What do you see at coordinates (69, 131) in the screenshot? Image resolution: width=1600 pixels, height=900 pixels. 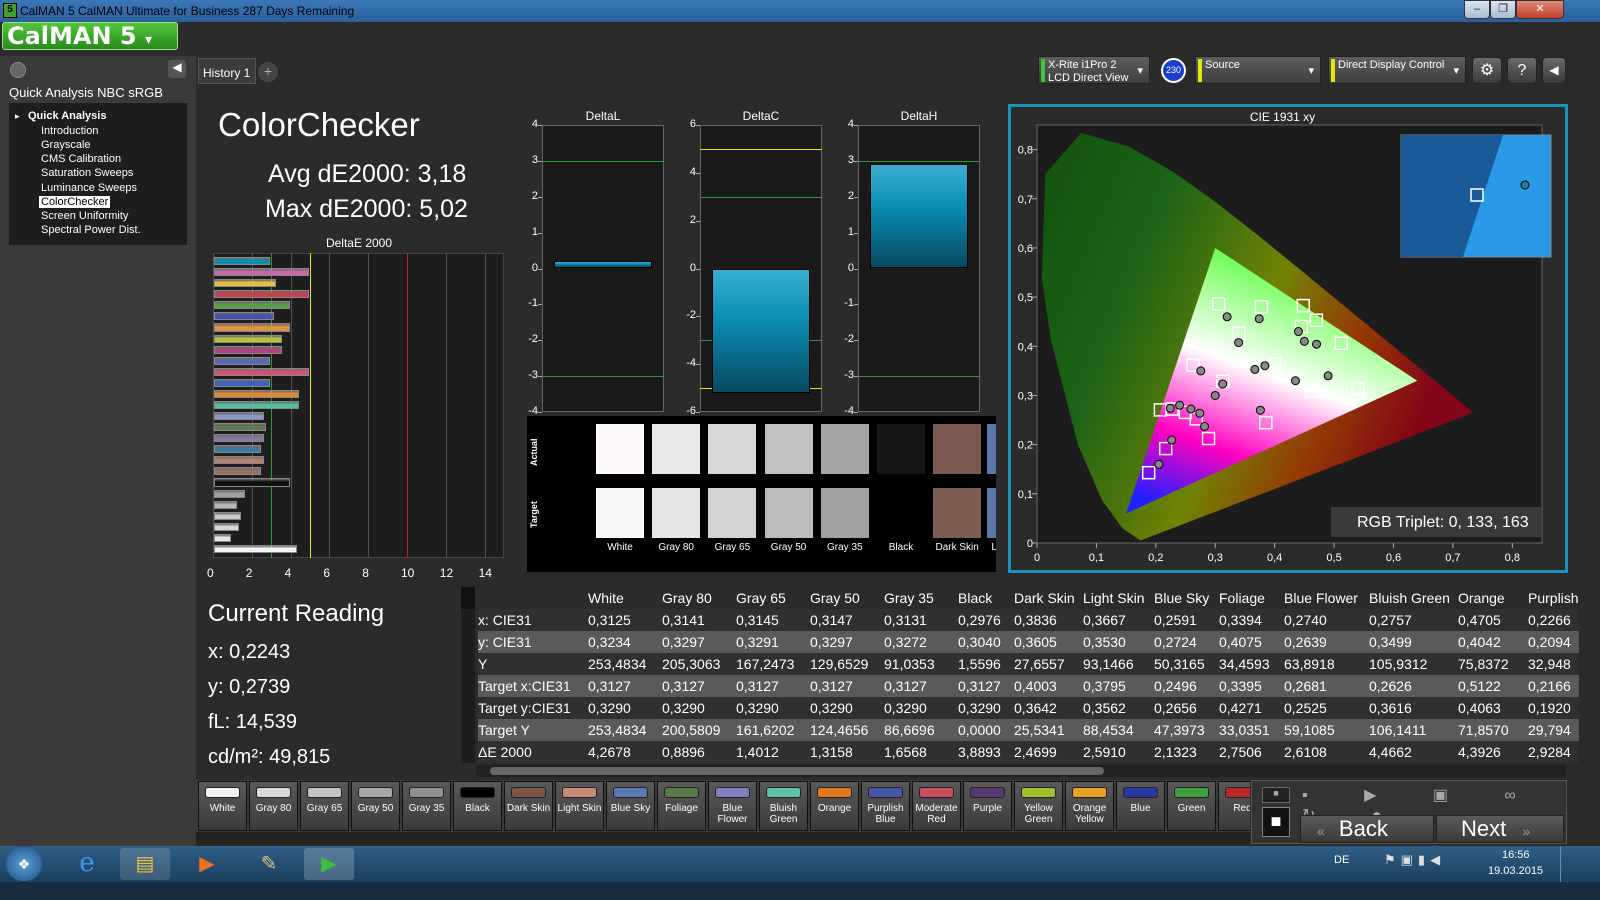 I see `nav-item-introduction: Introduction` at bounding box center [69, 131].